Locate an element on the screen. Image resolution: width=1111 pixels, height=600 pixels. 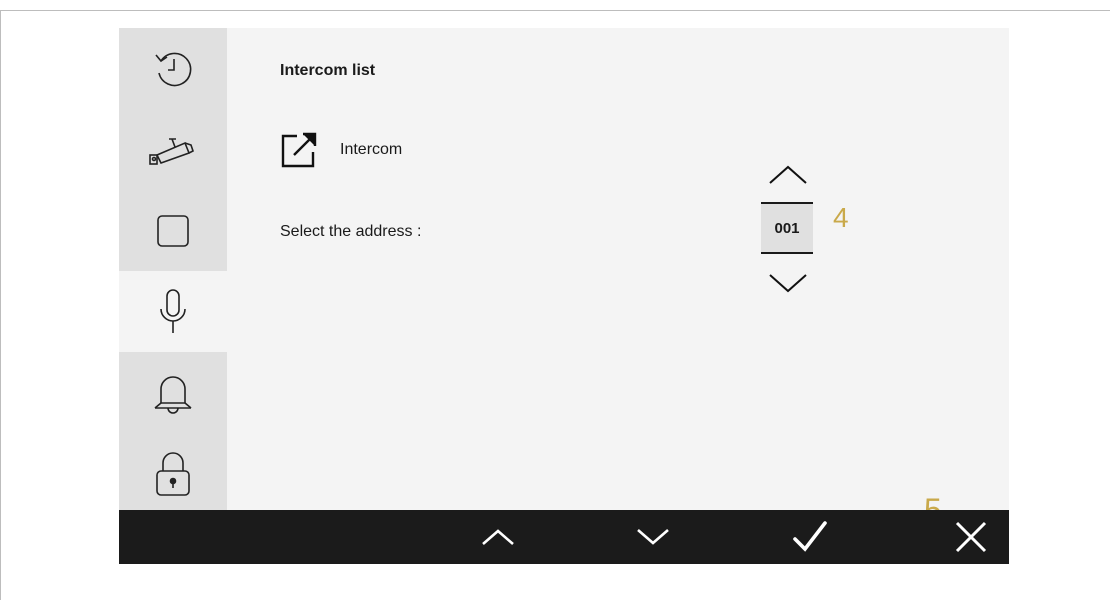
sidebar-item-camera is located at coordinates (173, 149).